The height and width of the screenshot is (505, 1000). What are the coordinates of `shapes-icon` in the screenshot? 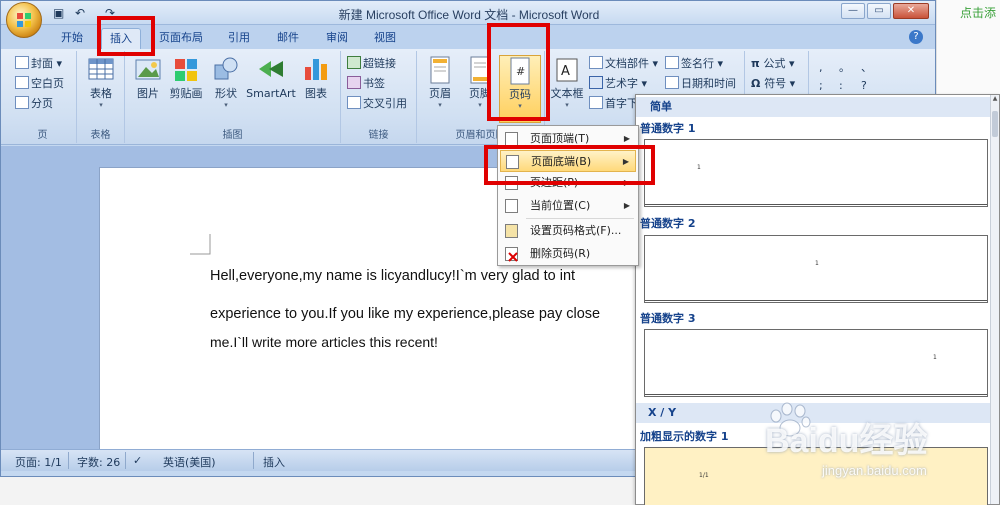 It's located at (226, 70).